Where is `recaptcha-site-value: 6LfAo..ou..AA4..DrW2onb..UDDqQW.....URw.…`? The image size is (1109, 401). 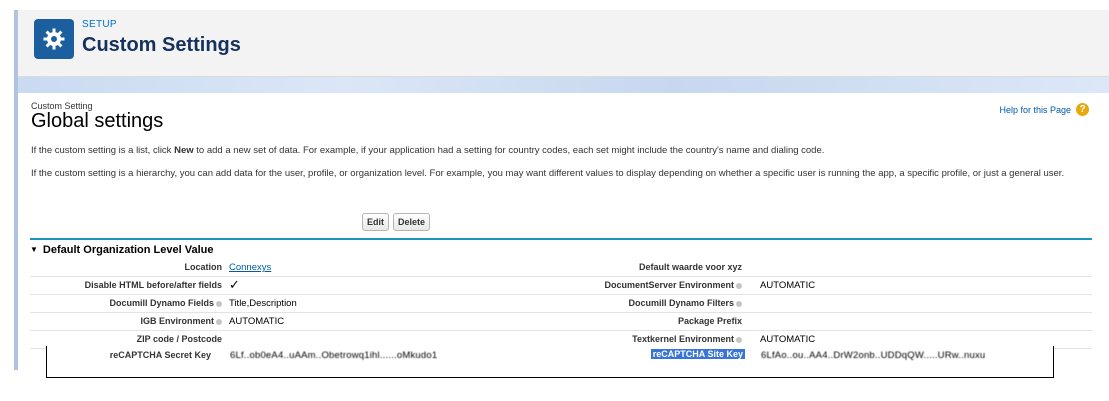
recaptcha-site-value: 6LfAo..ou..AA4..DrW2onb..UDDqQW.....URw.… is located at coordinates (873, 355).